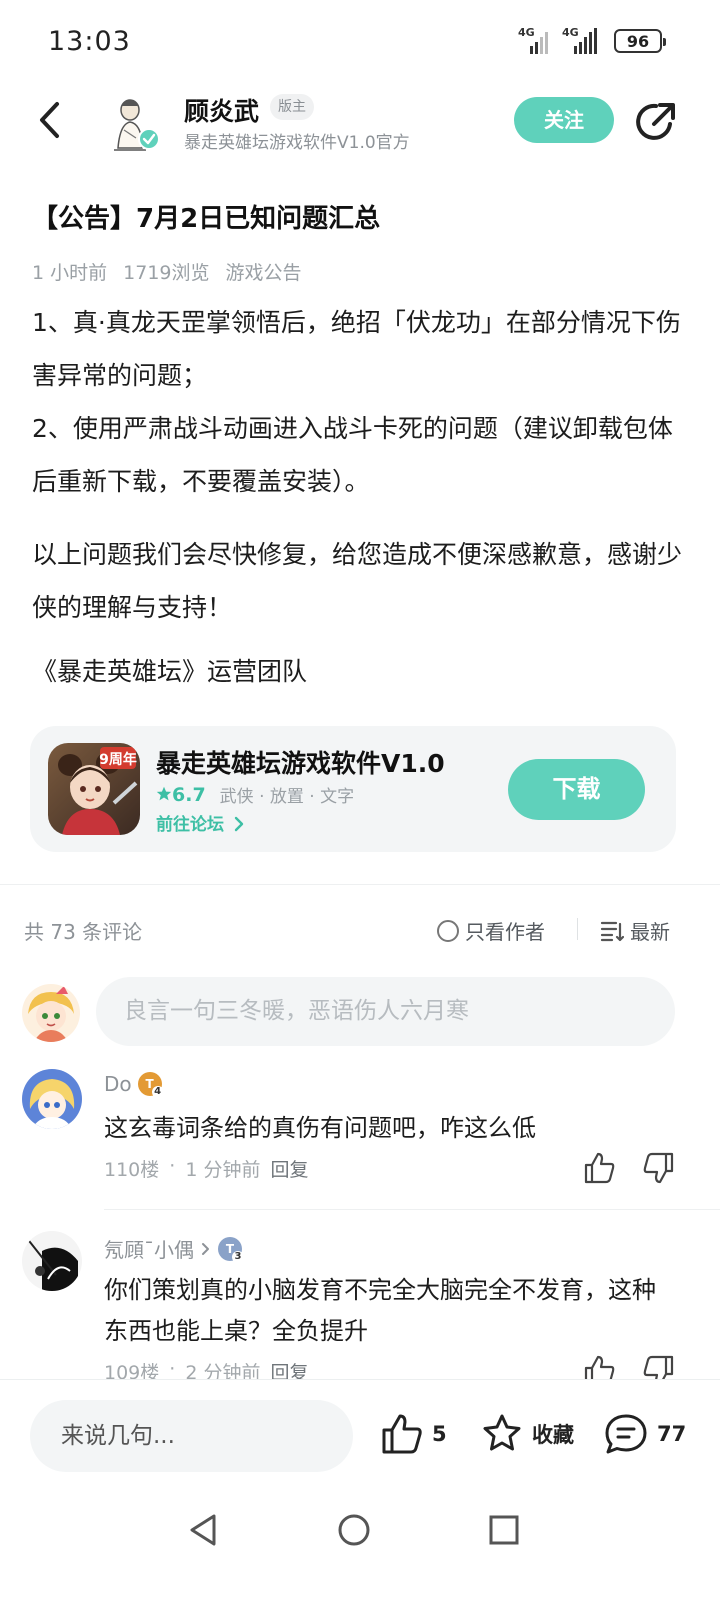 The image size is (720, 1598). I want to click on post-meta: 1 小时前 1719浏览 游戏公告, so click(167, 271).